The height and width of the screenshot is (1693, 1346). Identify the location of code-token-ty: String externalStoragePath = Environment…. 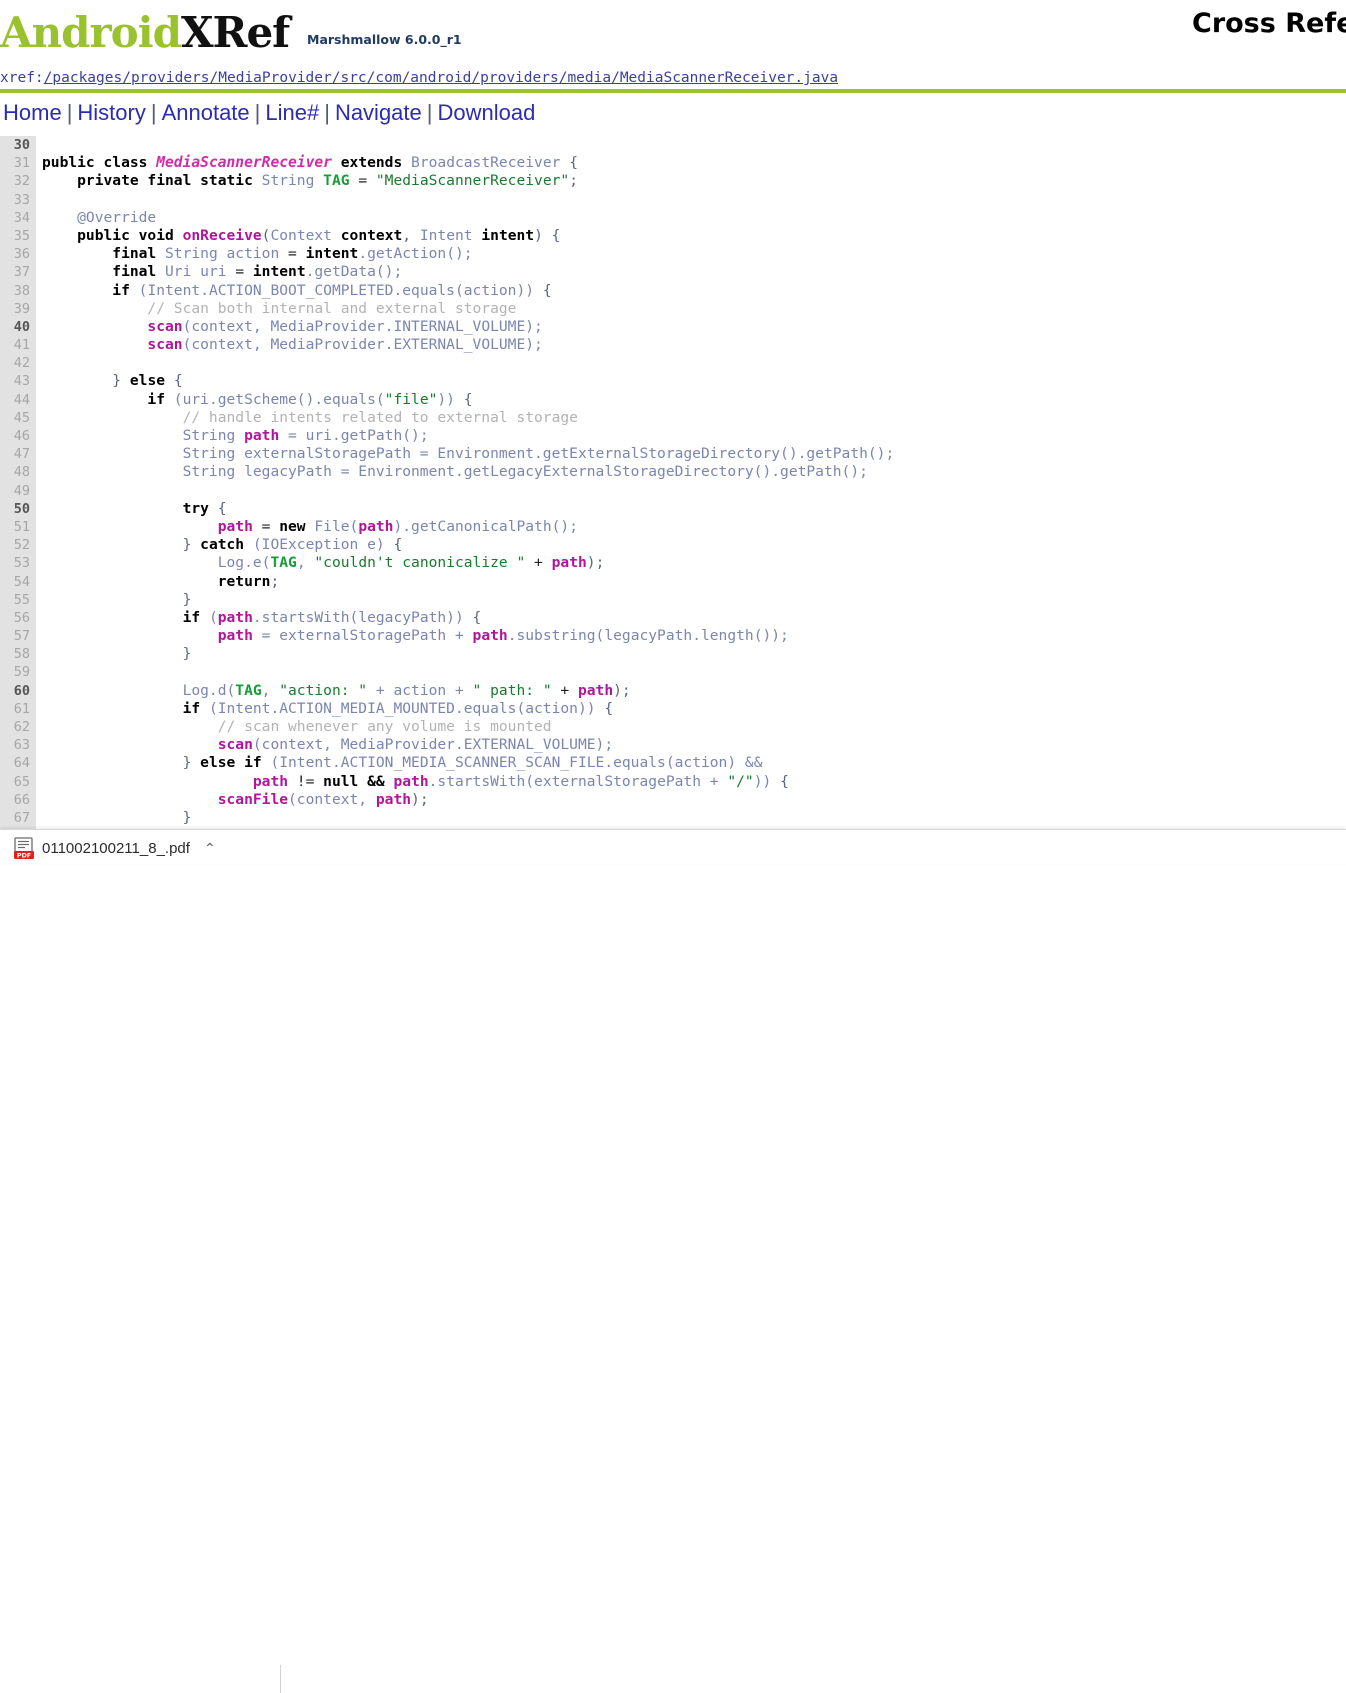
(468, 454).